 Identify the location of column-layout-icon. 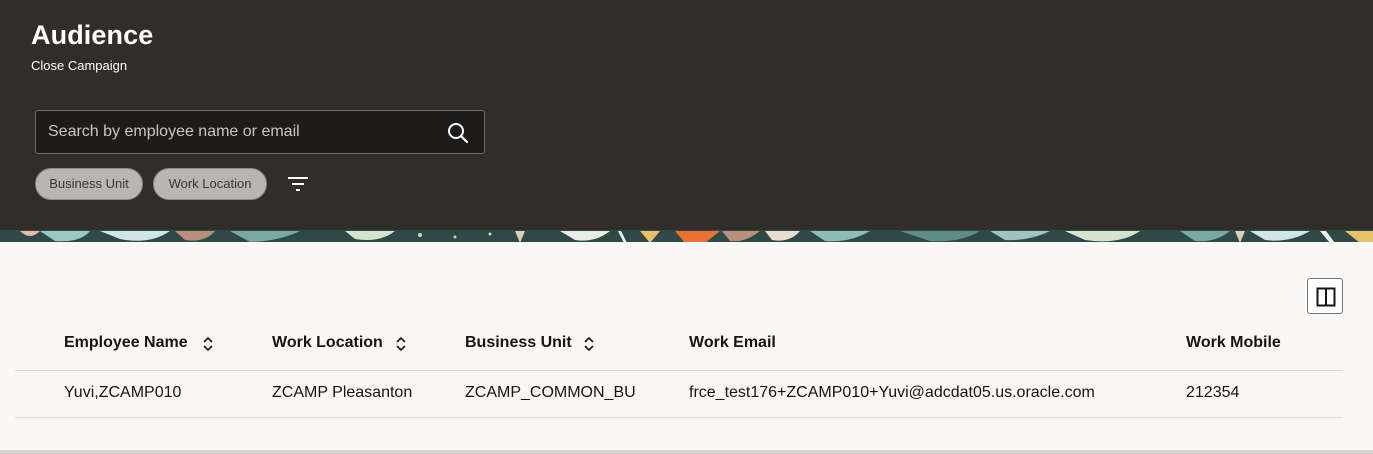
(1326, 297).